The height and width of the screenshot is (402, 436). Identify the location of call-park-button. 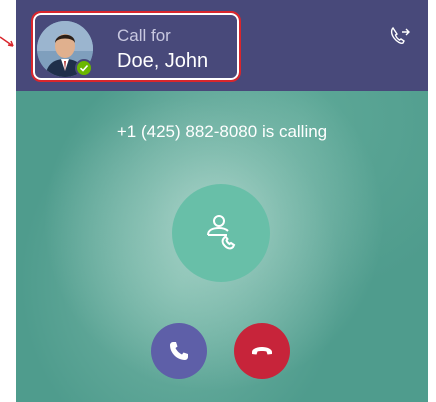
(221, 233).